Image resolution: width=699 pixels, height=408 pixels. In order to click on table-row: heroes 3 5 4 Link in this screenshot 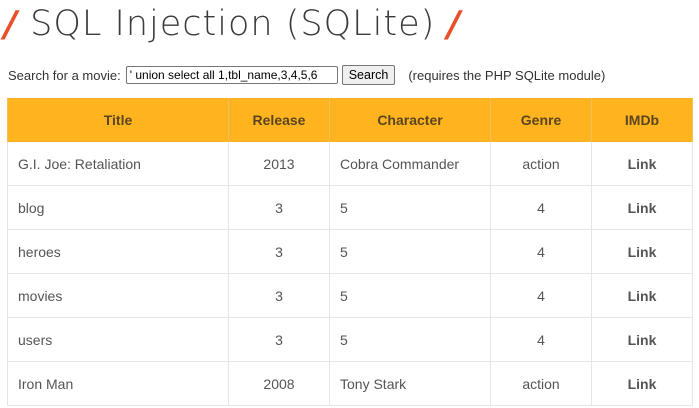, I will do `click(350, 251)`.